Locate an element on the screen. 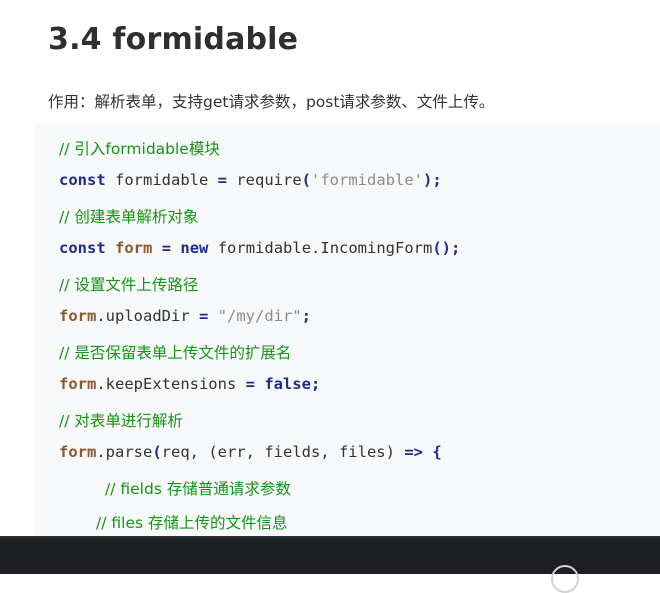 This screenshot has width=660, height=593. code-line-upload-dir: form.uploadDir = "/my/dir"; is located at coordinates (185, 316).